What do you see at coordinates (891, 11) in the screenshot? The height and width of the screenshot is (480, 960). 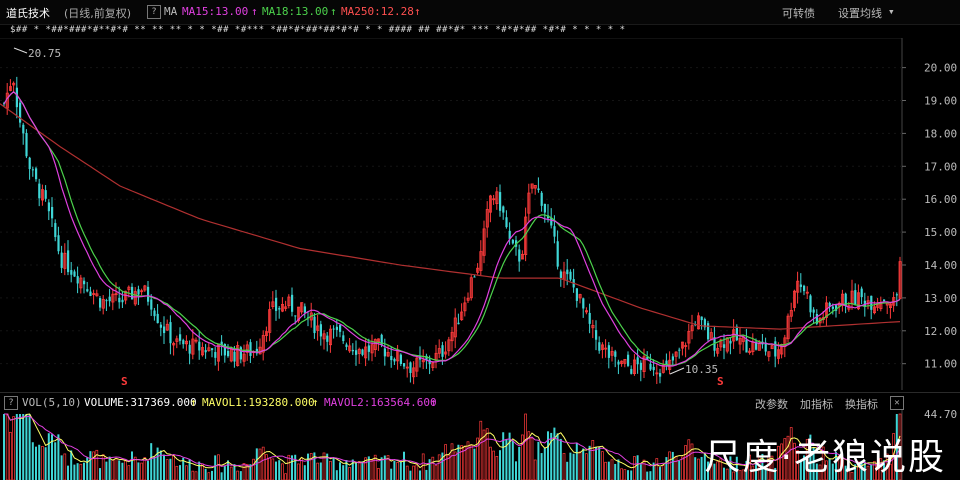 I see `chevron-down-icon: ▾` at bounding box center [891, 11].